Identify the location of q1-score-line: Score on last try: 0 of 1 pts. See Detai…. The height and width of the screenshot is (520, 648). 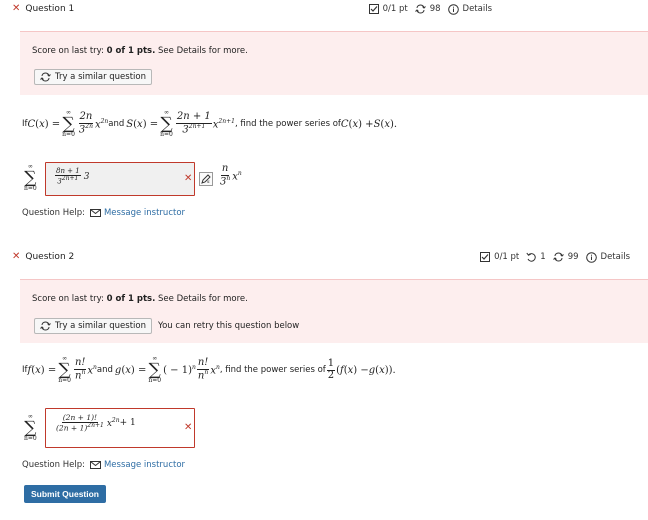
(140, 51).